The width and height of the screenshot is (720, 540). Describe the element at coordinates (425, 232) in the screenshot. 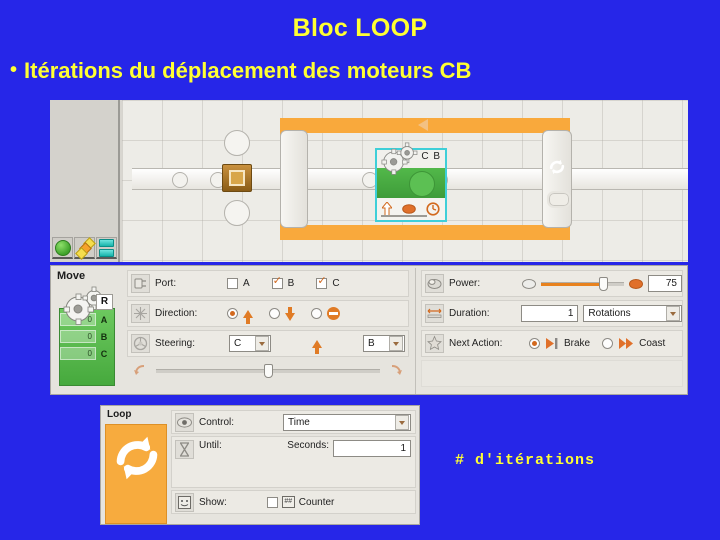

I see `loop-bottom-bar` at that location.